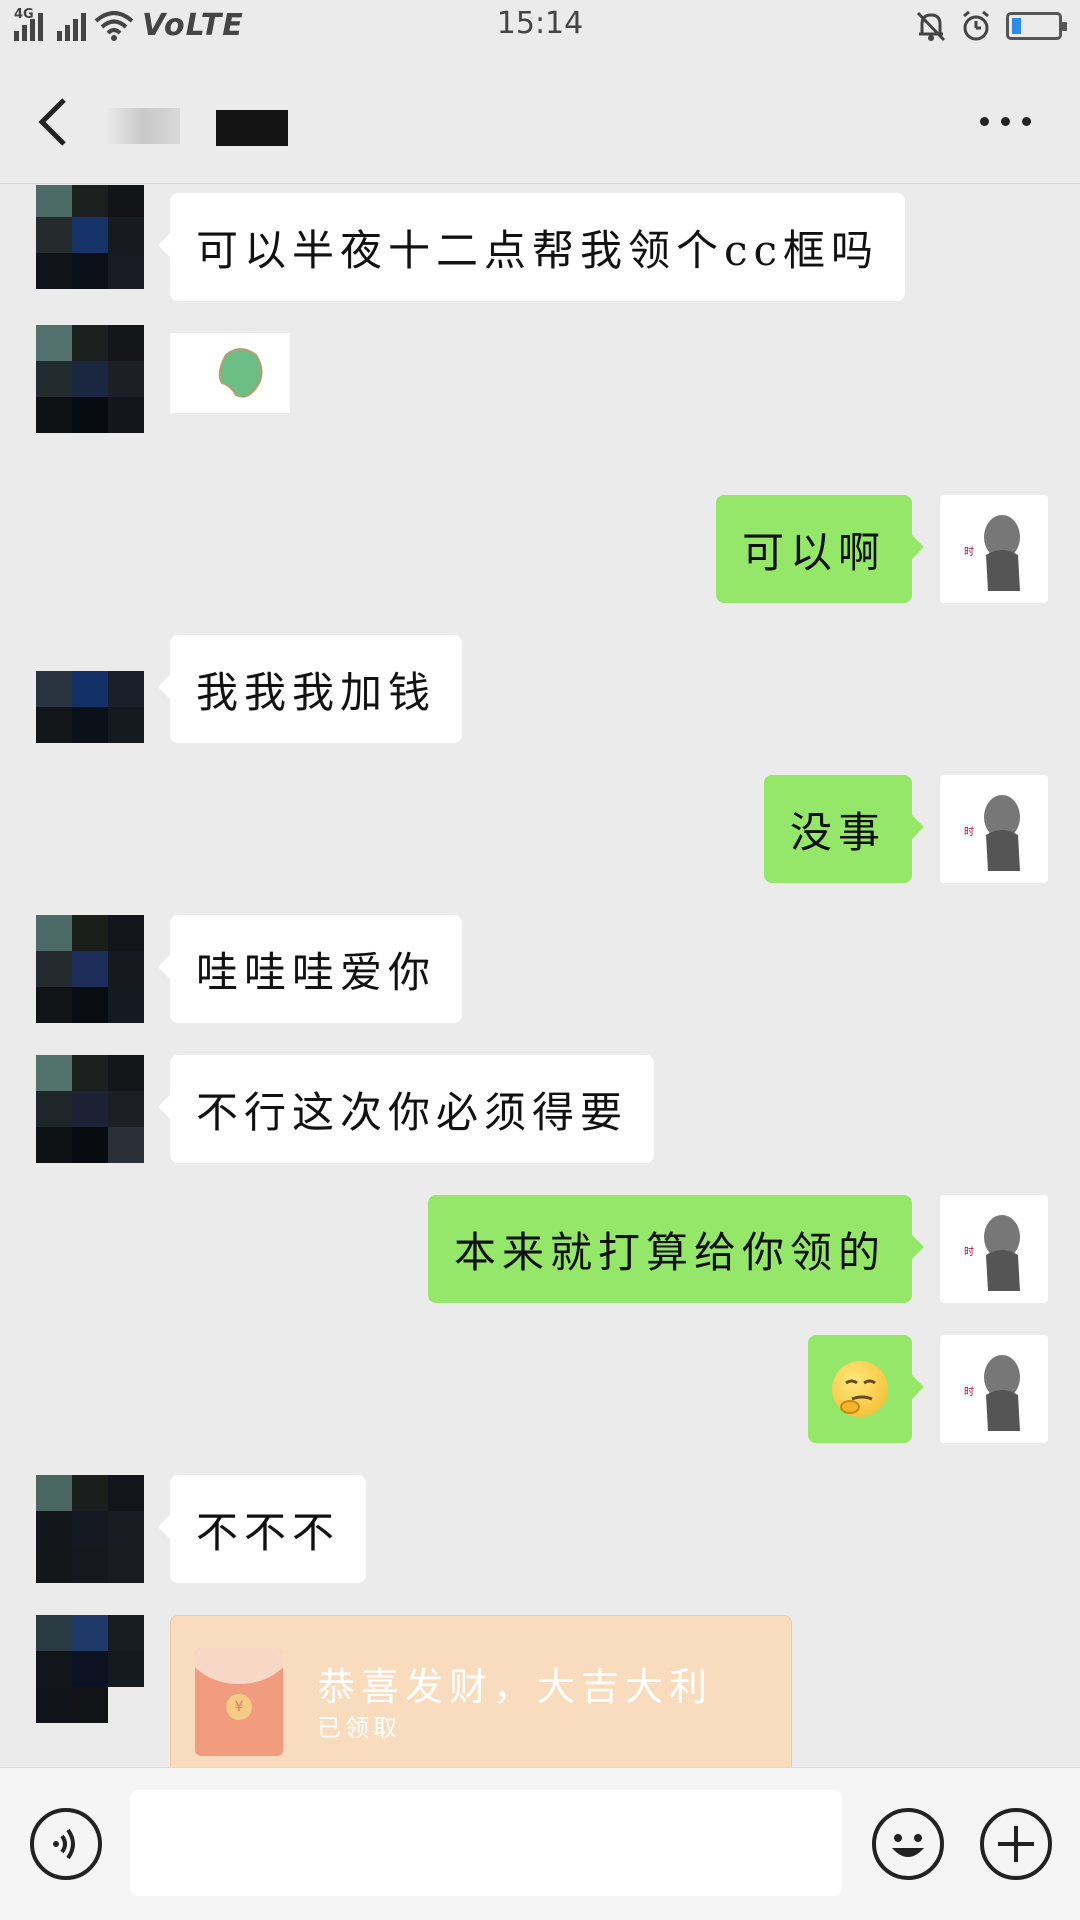 The image size is (1080, 1920). Describe the element at coordinates (976, 25) in the screenshot. I see `alarm-icon` at that location.